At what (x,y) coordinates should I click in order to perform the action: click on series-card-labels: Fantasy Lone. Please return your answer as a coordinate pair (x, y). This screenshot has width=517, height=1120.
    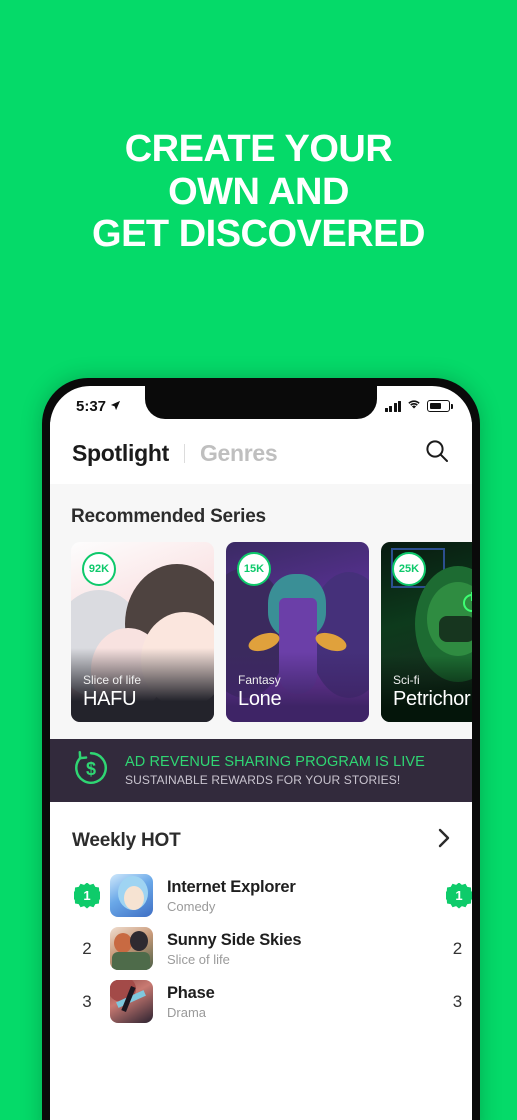
    Looking at the image, I should click on (260, 692).